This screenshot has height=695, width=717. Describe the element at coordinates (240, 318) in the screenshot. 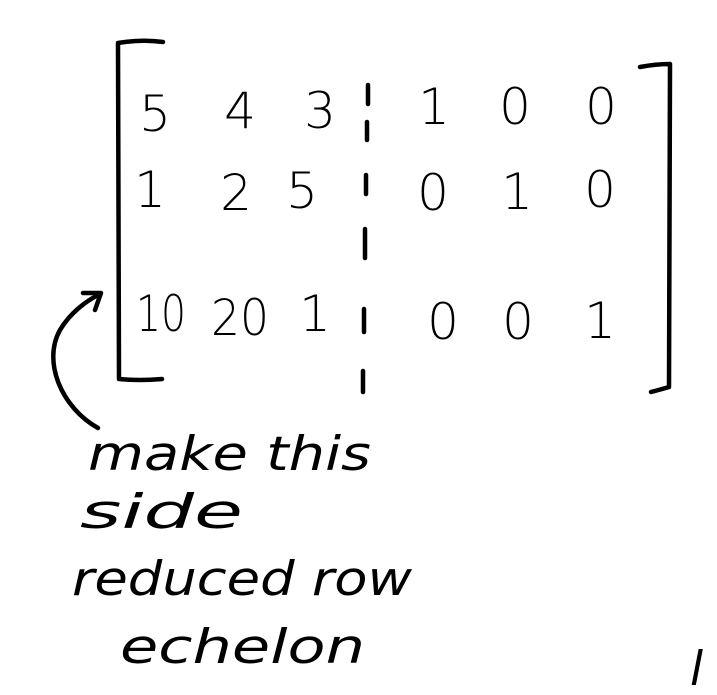

I see `row3-left-entry-2: 20` at that location.